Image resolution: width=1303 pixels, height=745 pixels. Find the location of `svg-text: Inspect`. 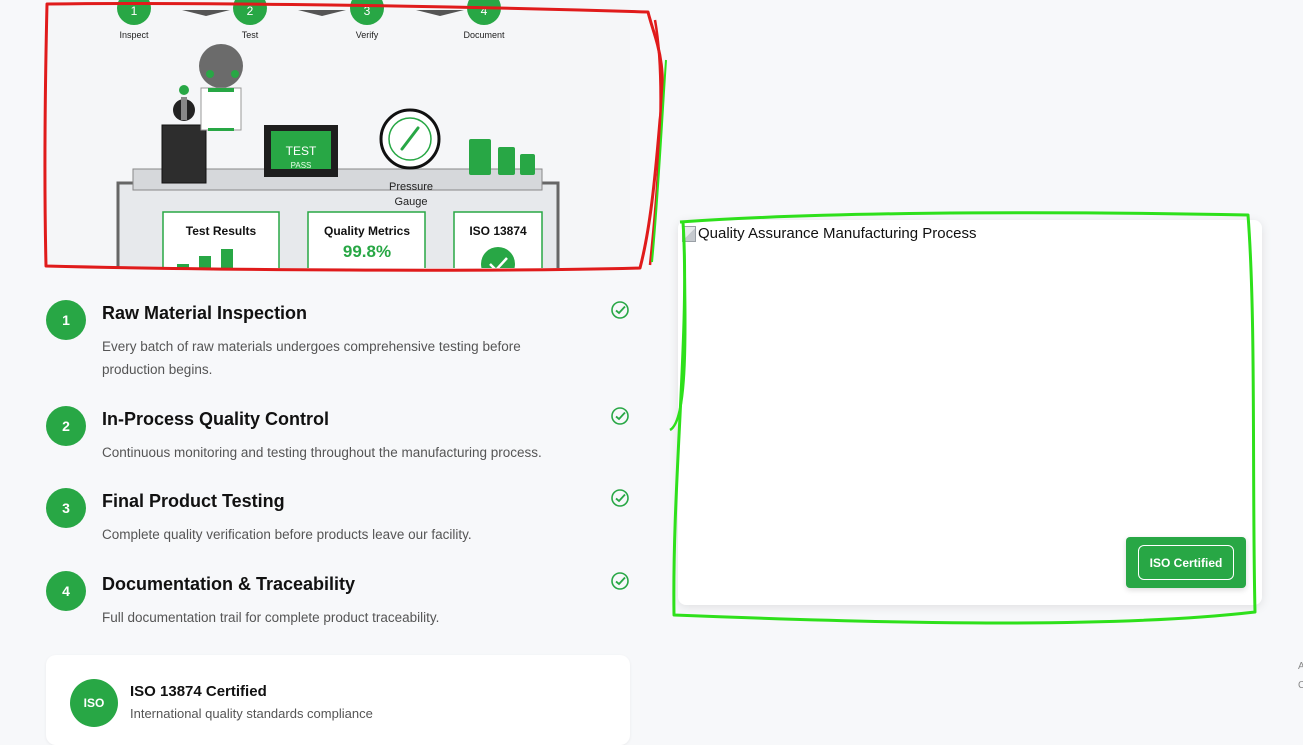

svg-text: Inspect is located at coordinates (134, 35).